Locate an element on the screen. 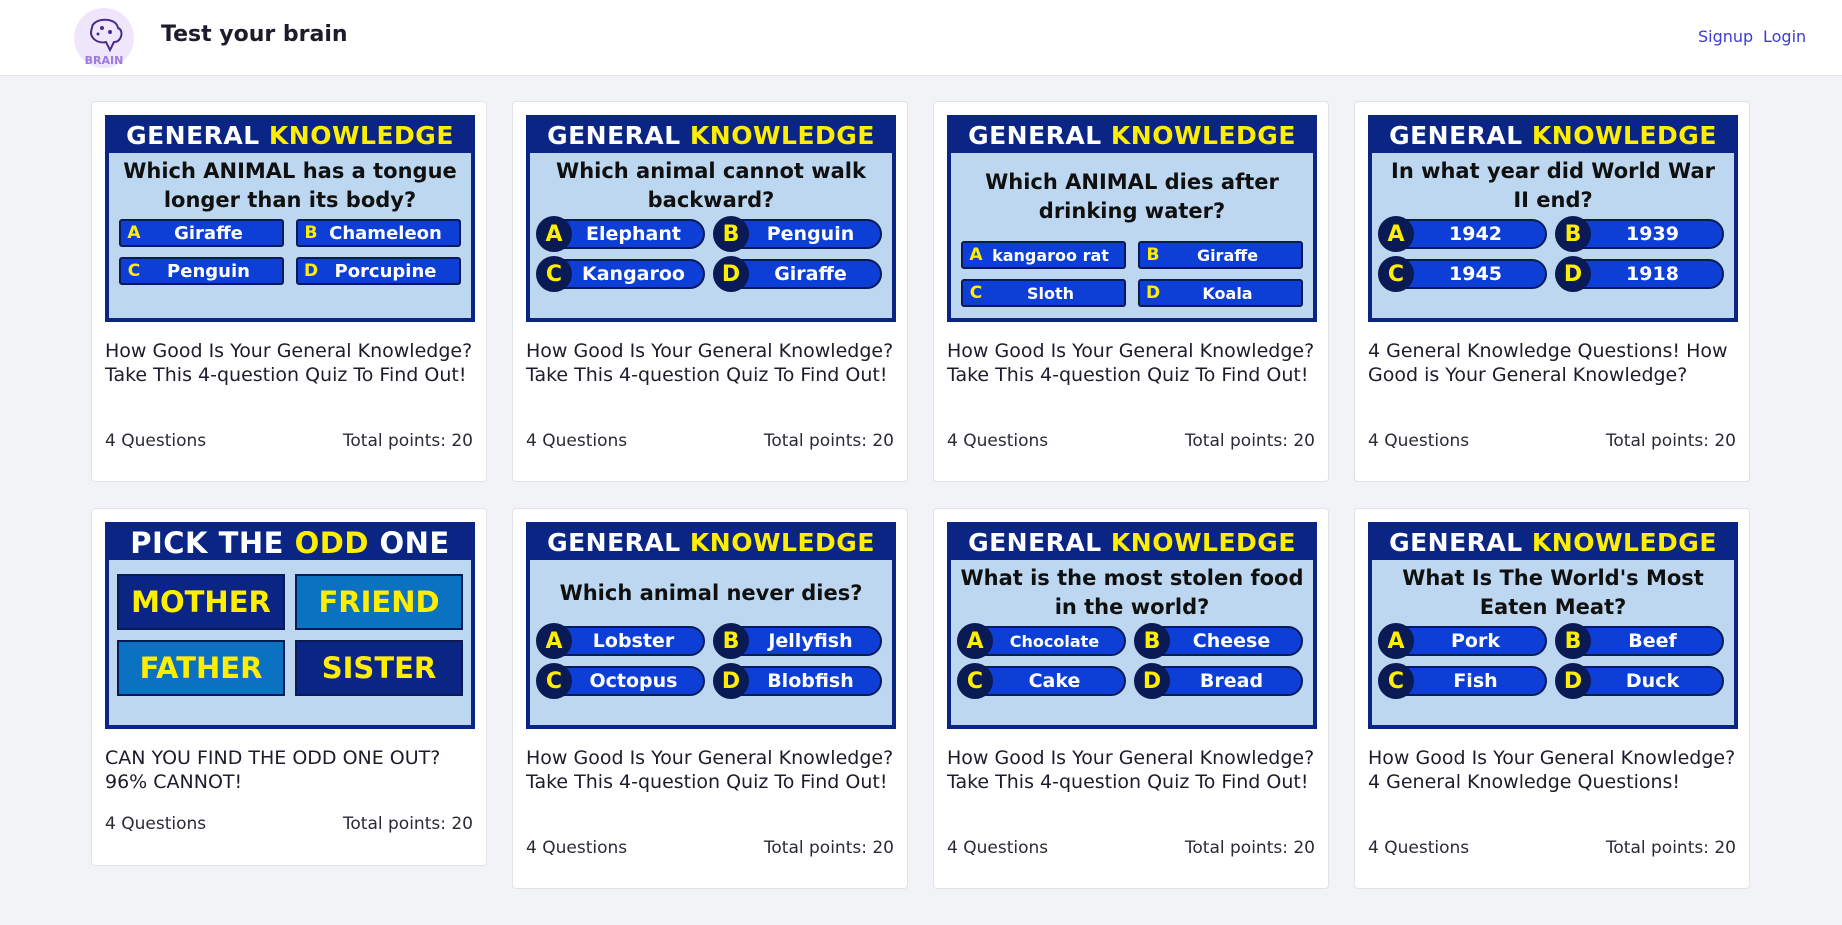  answer-b: B Beef is located at coordinates (1639, 641).